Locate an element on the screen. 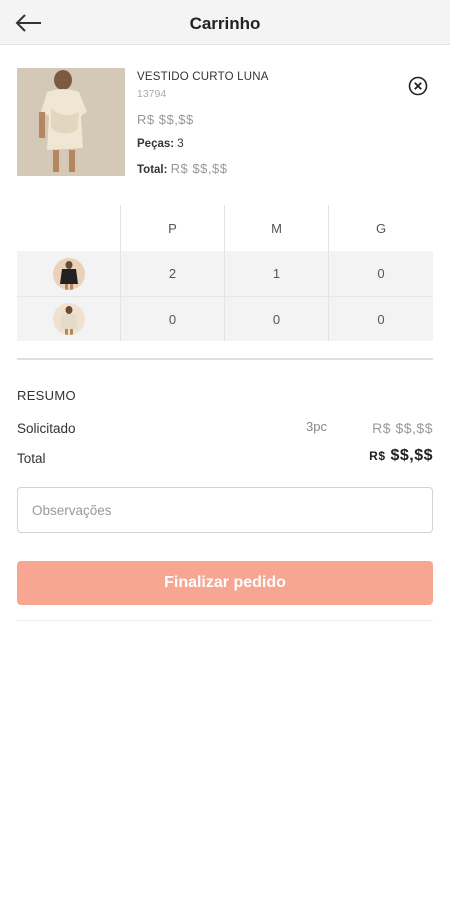 This screenshot has width=450, height=900. table-row: 0 0 0 is located at coordinates (225, 319).